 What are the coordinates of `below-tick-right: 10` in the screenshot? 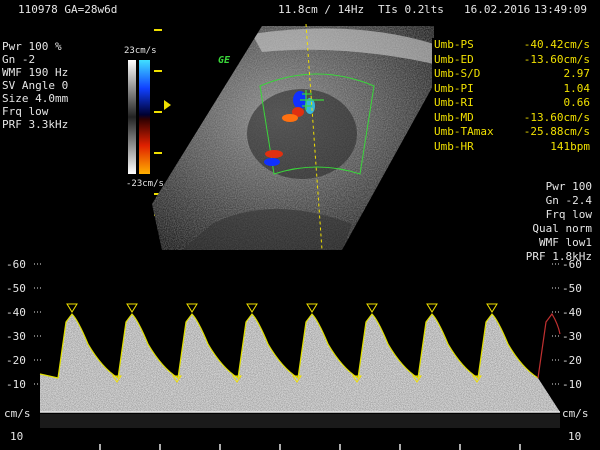 It's located at (574, 436).